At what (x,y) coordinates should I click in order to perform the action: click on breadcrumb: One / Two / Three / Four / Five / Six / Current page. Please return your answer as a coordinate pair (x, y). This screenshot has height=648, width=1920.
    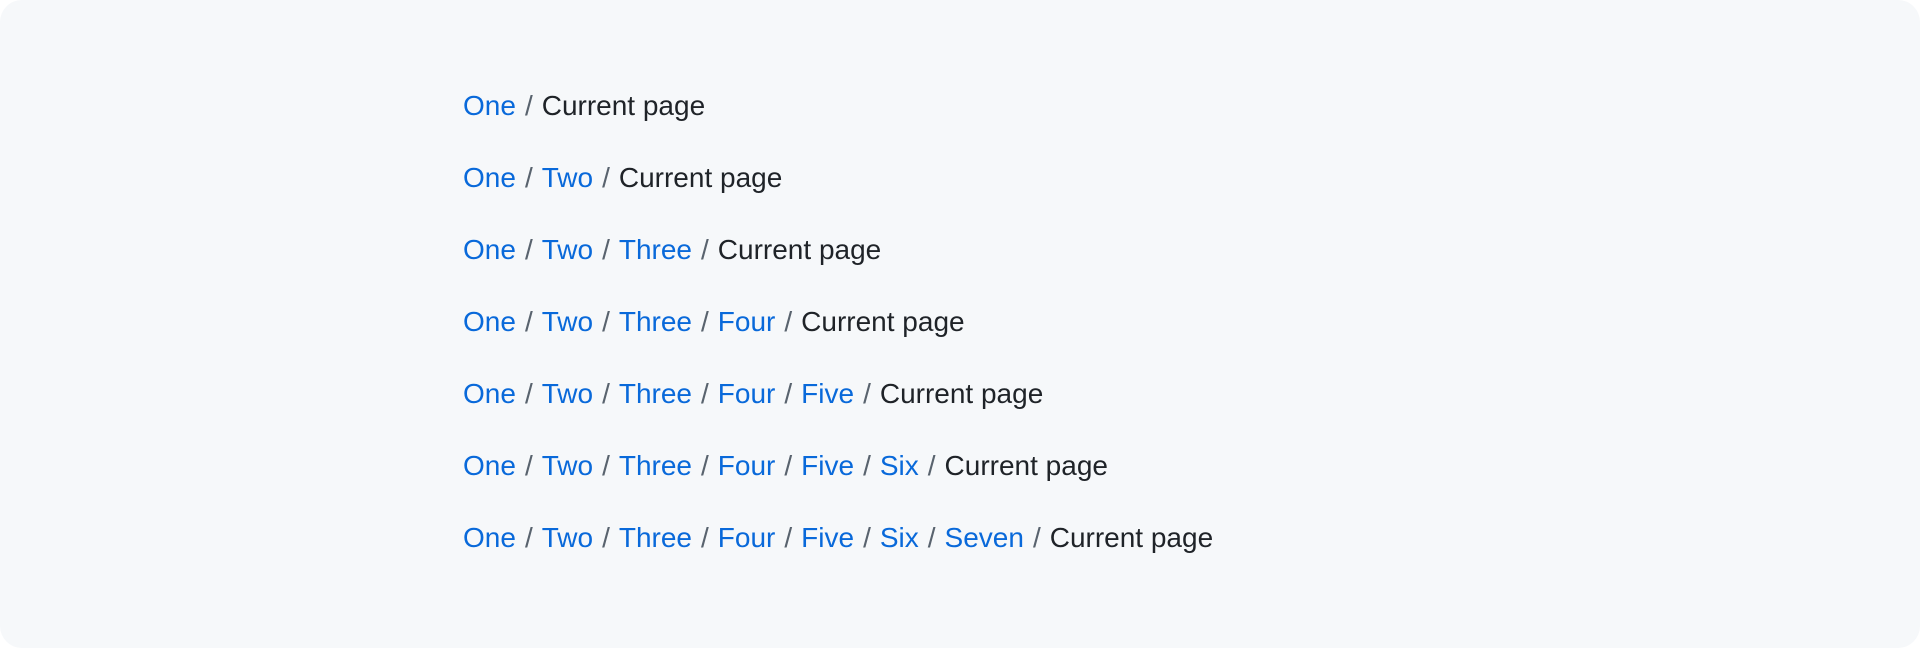
    Looking at the image, I should click on (838, 480).